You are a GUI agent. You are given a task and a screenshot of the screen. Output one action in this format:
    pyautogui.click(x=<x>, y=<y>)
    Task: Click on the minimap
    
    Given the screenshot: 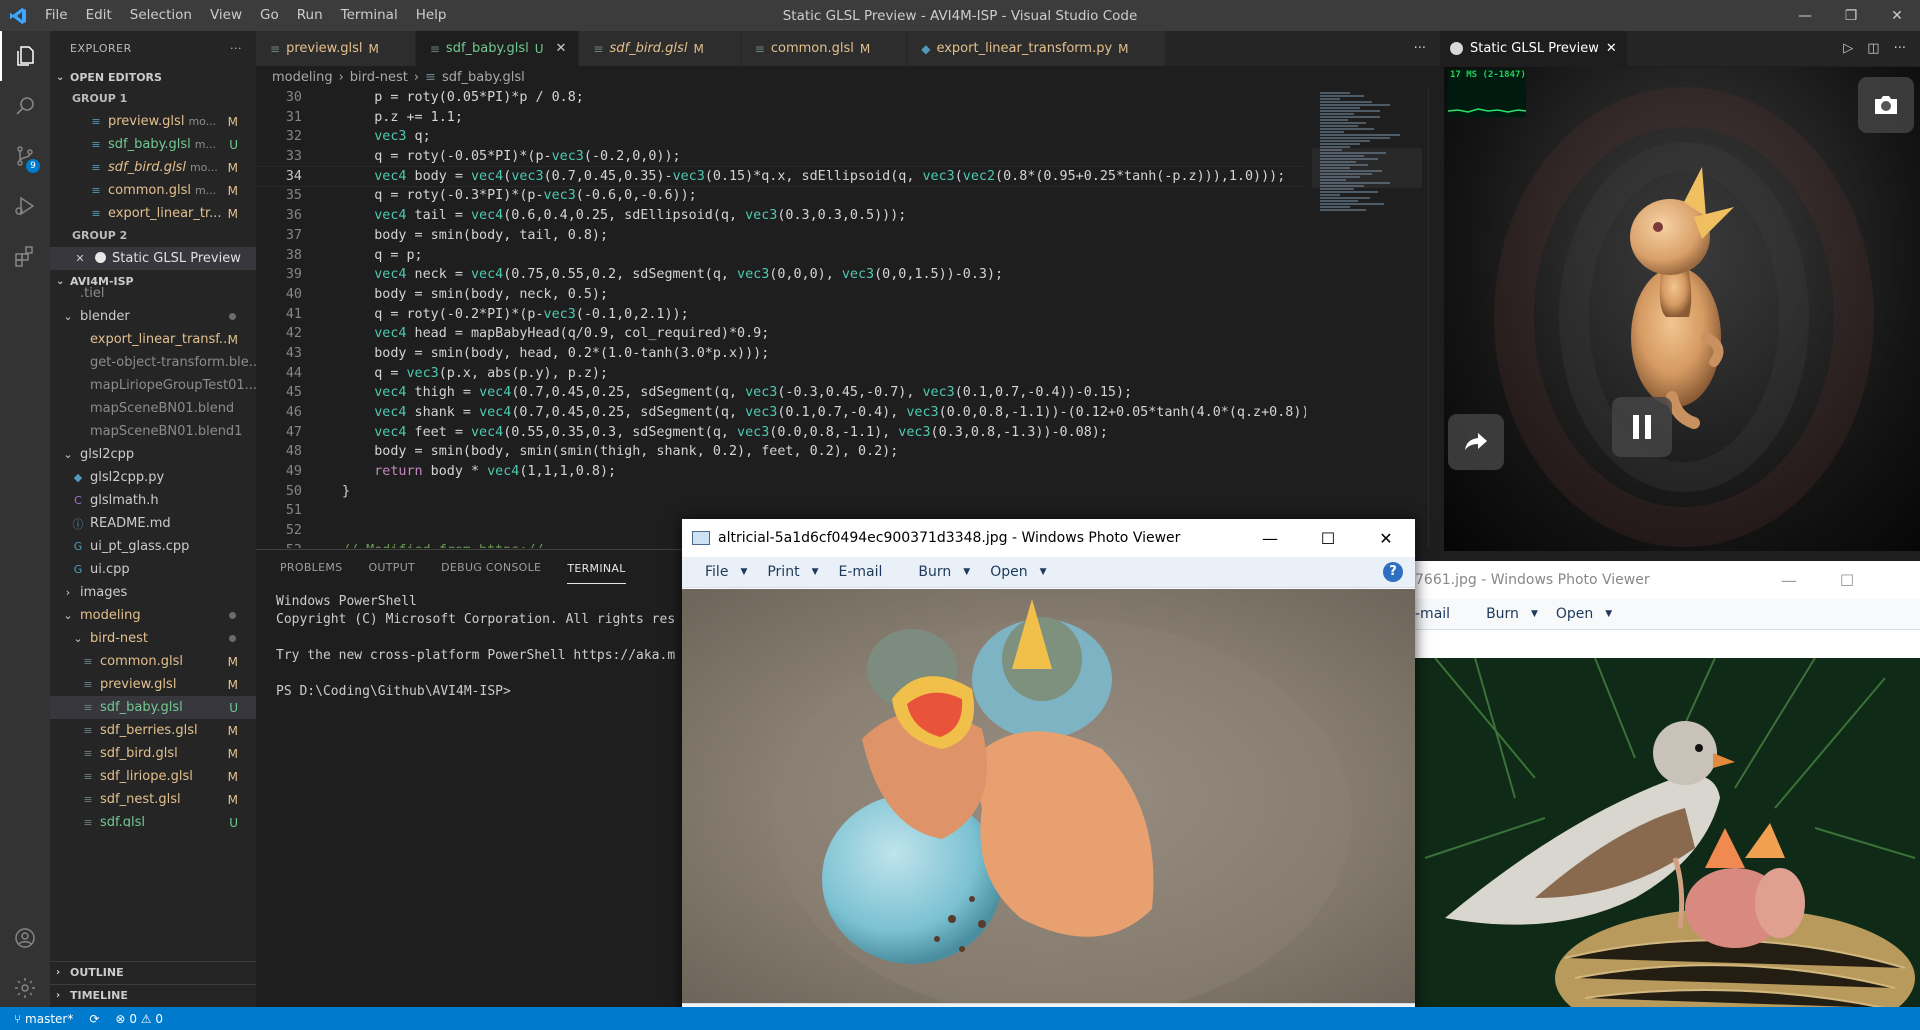 What is the action you would take?
    pyautogui.click(x=1377, y=318)
    